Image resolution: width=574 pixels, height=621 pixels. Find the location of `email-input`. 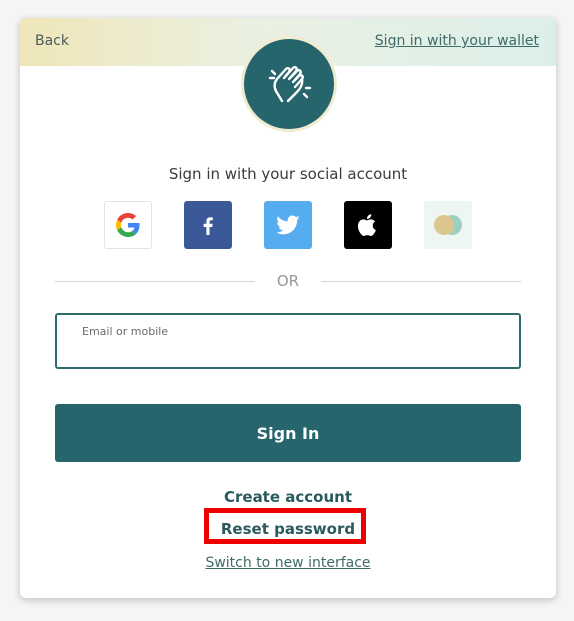

email-input is located at coordinates (294, 352).